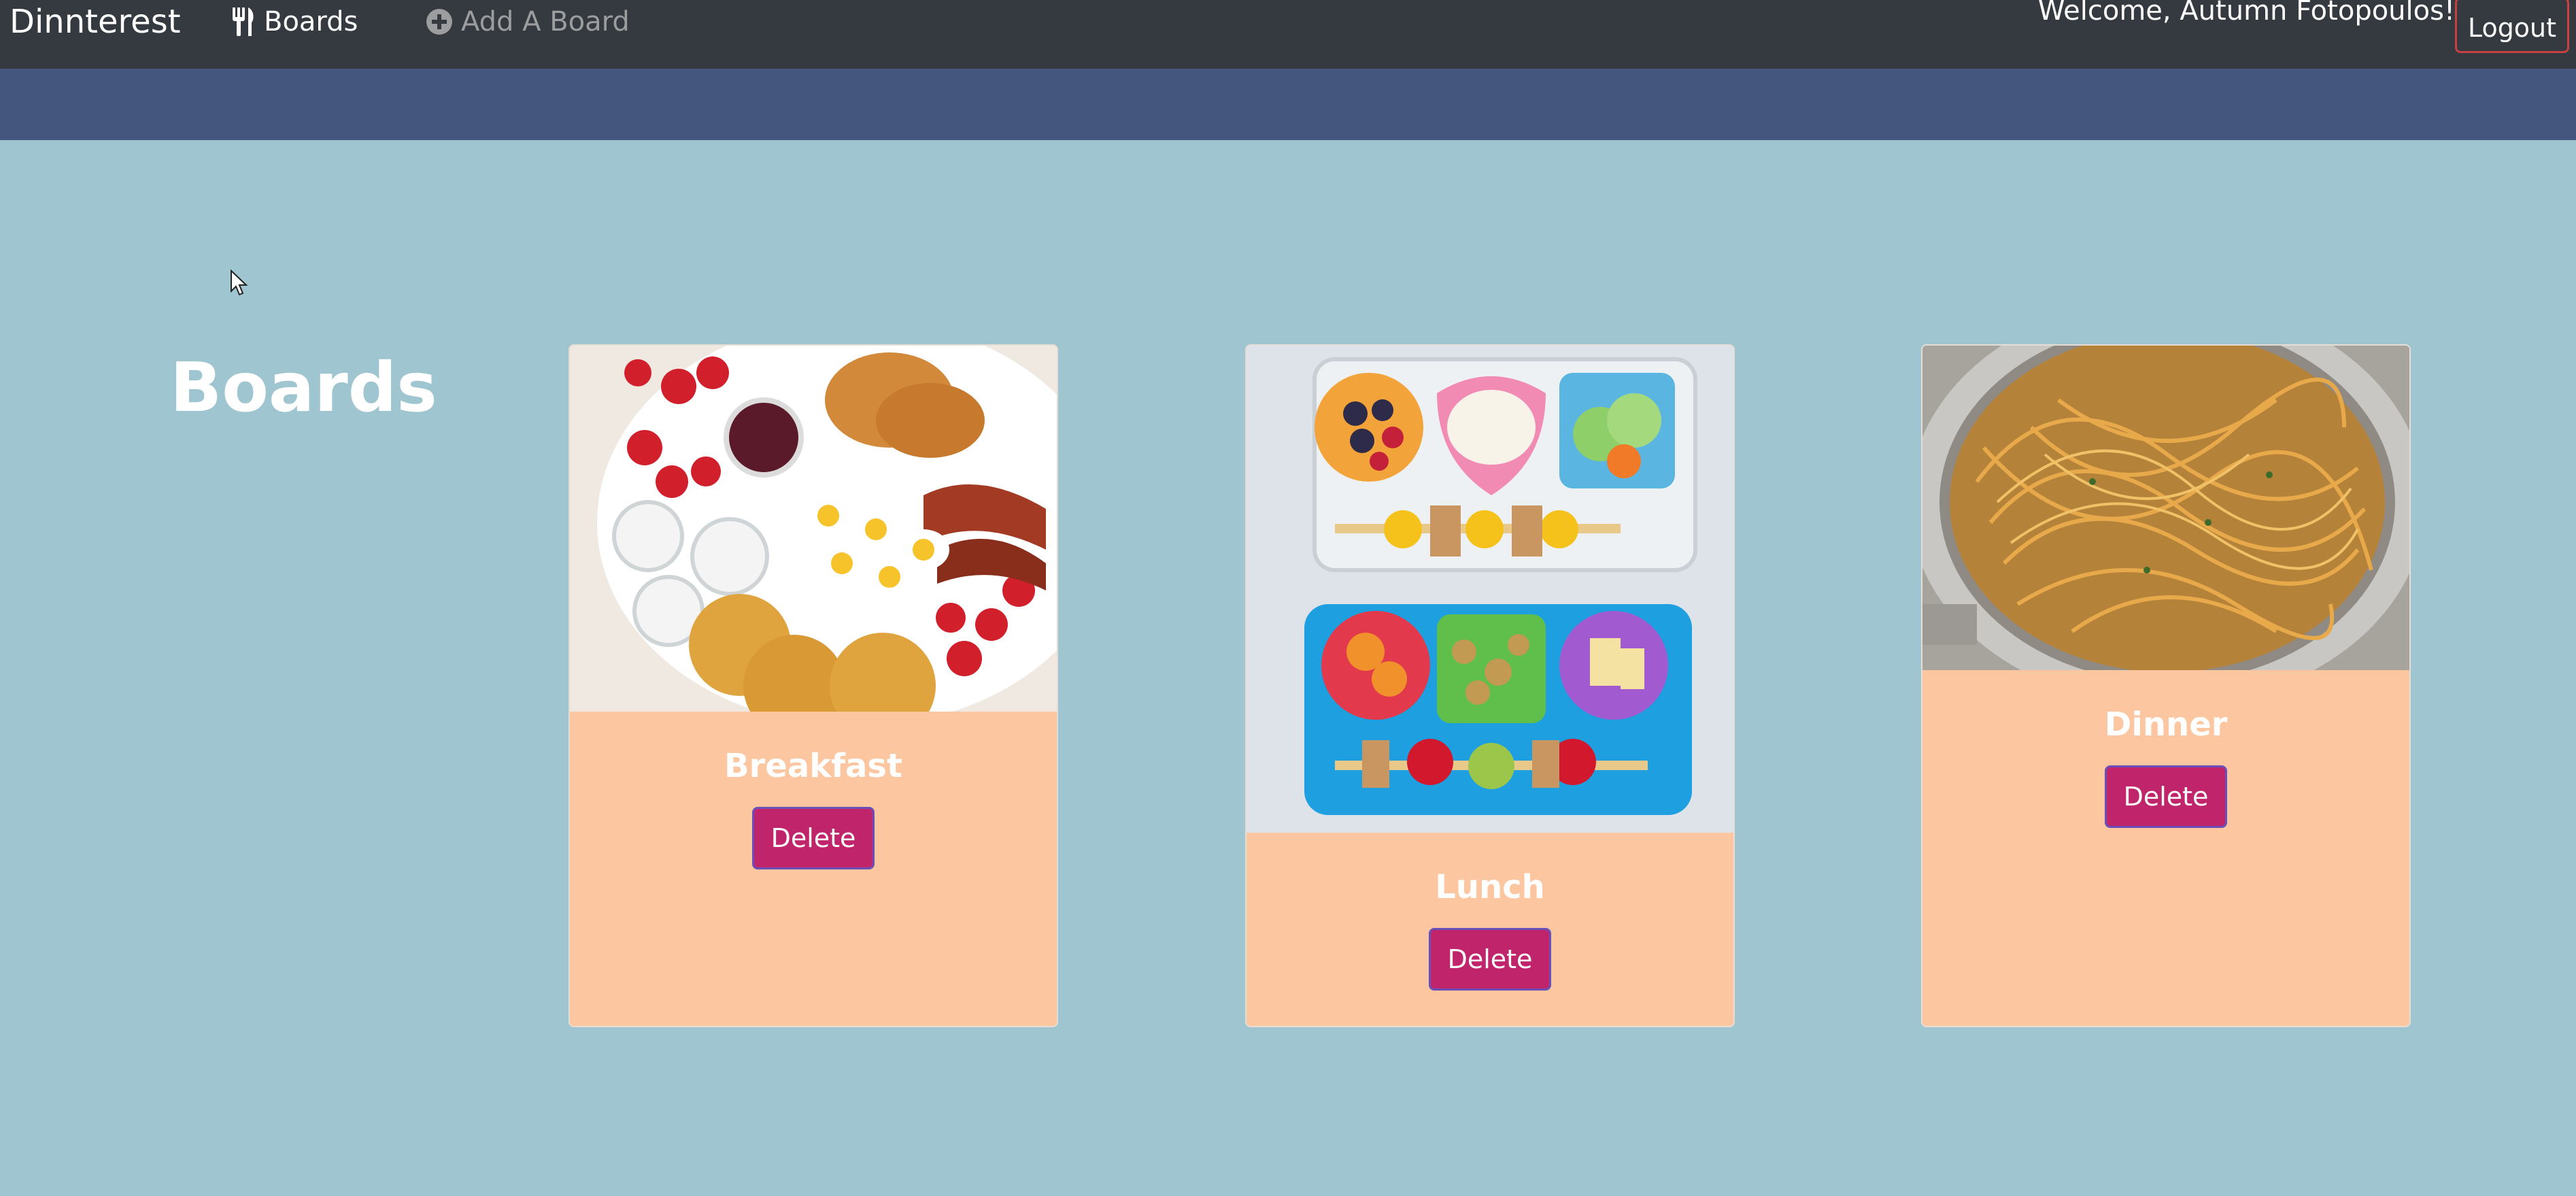  What do you see at coordinates (813, 529) in the screenshot?
I see `board-image-breakfast` at bounding box center [813, 529].